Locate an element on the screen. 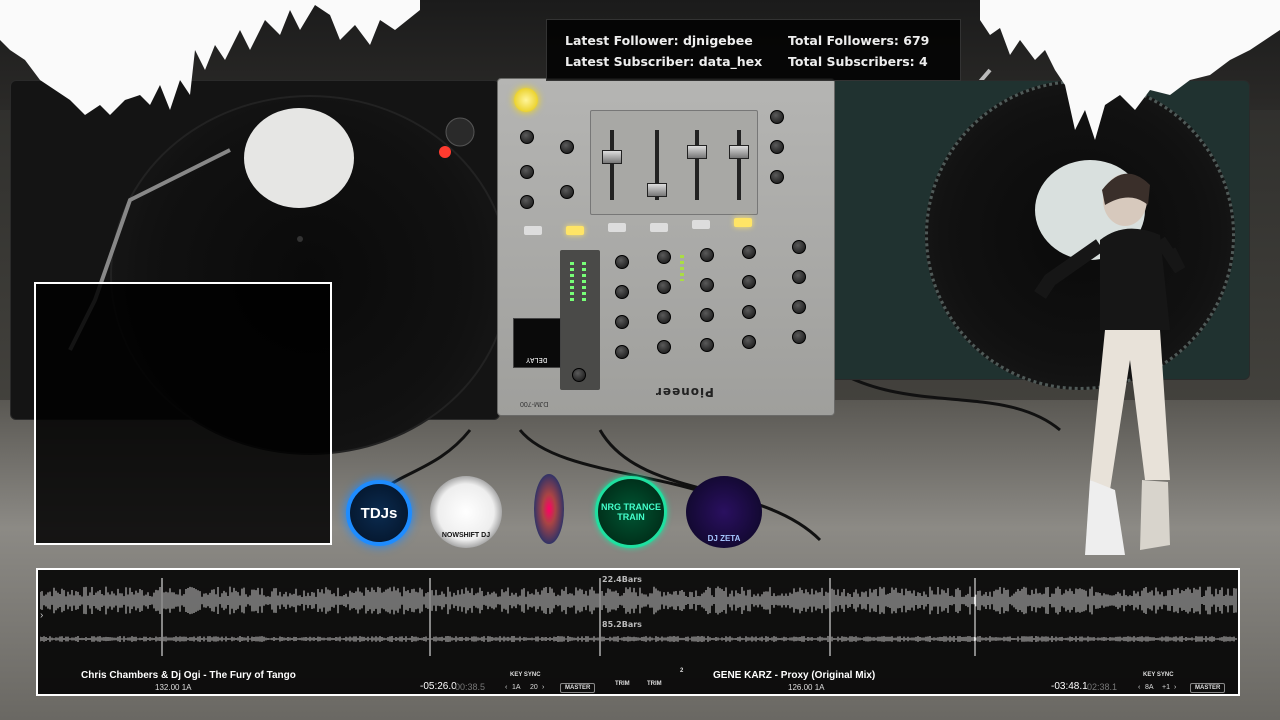  deck-b-trim-label: TRIM is located at coordinates (654, 684).